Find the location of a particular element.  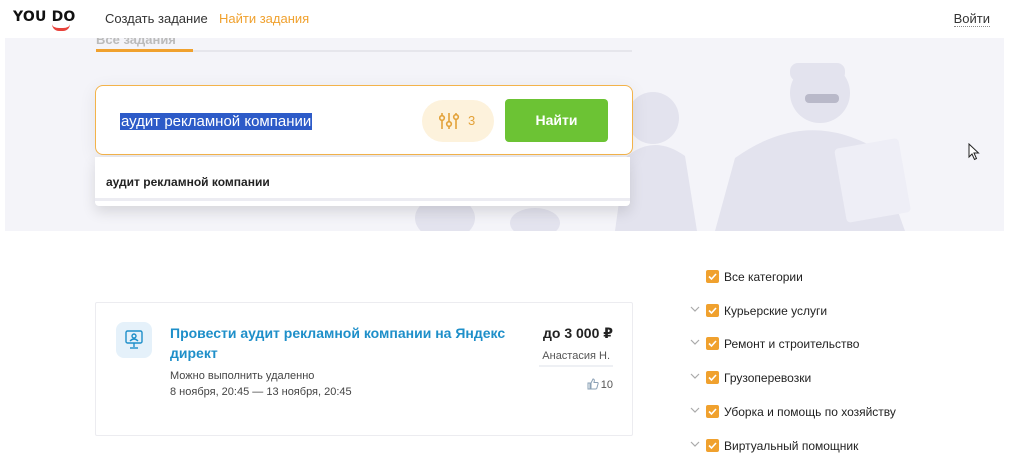

category-virtual-assistant: Виртуальный помощник is located at coordinates (840, 446).